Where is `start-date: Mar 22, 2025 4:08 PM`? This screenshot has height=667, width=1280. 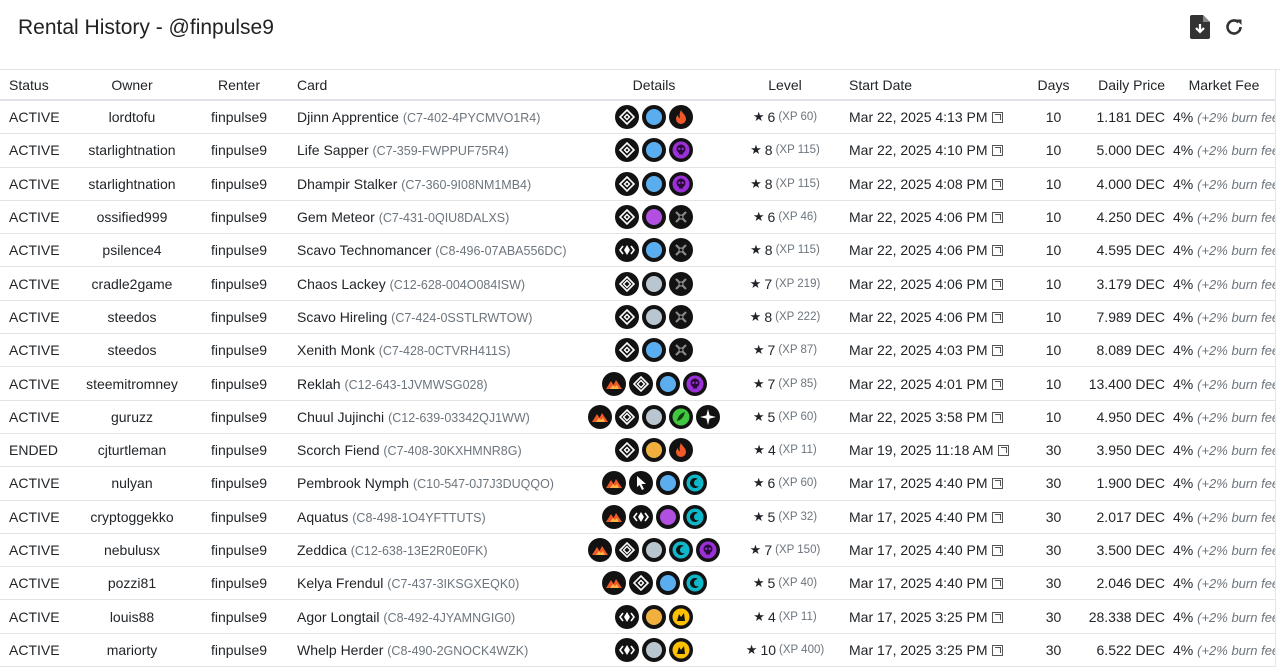
start-date: Mar 22, 2025 4:08 PM is located at coordinates (918, 183).